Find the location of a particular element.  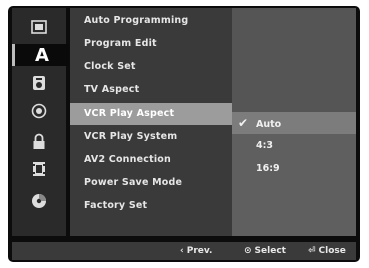

language-a-icon: A is located at coordinates (40, 55).